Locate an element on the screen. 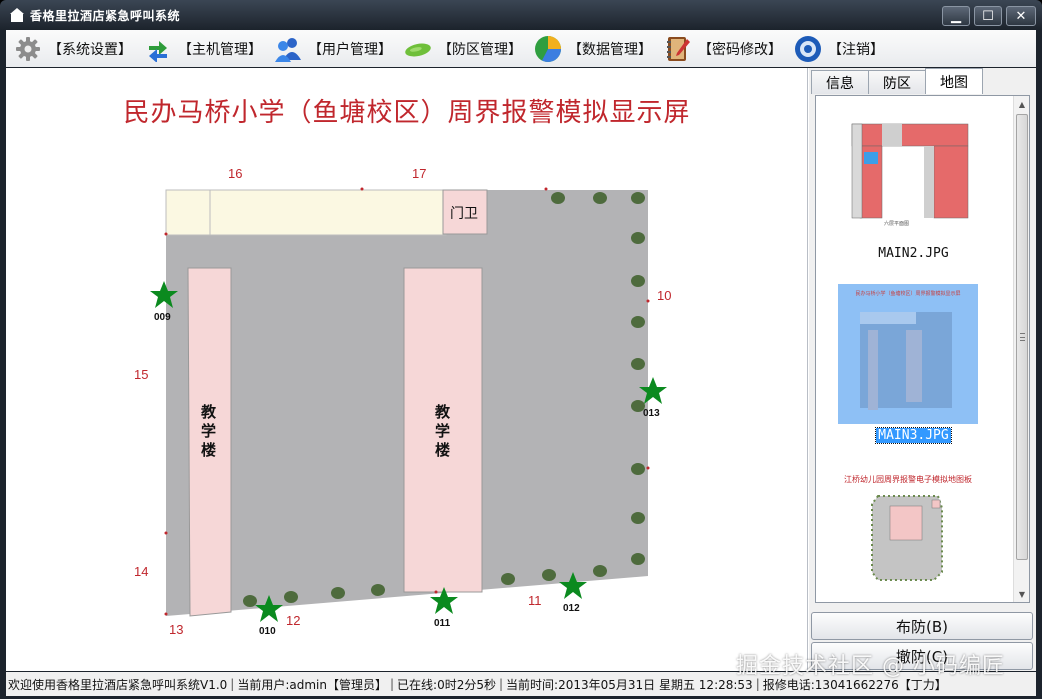 This screenshot has width=1042, height=699. toolbar-data-management: 【数据管理】 is located at coordinates (593, 49).